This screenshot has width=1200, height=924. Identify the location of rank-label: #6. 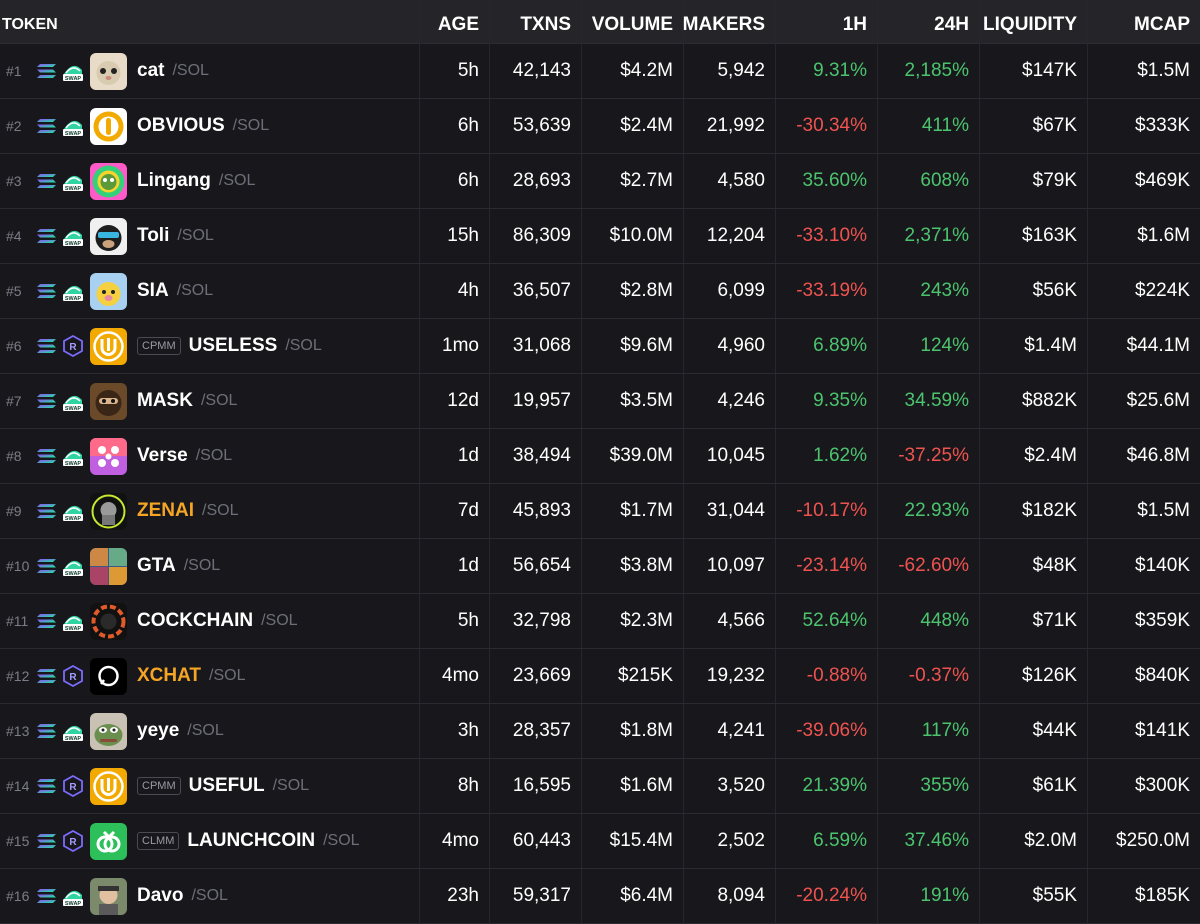
(14, 346).